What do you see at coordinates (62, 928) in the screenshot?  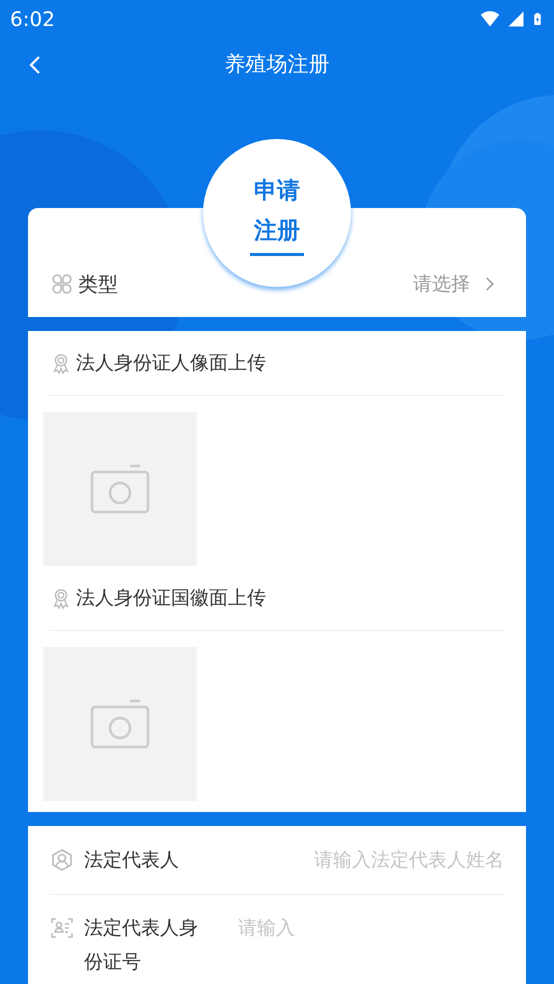 I see `id-card-icon` at bounding box center [62, 928].